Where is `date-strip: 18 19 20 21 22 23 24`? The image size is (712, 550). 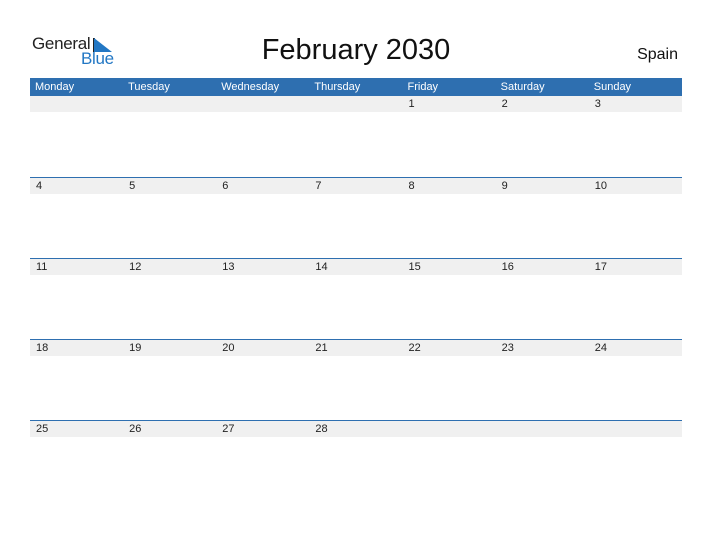
date-strip: 18 19 20 21 22 23 24 is located at coordinates (356, 348).